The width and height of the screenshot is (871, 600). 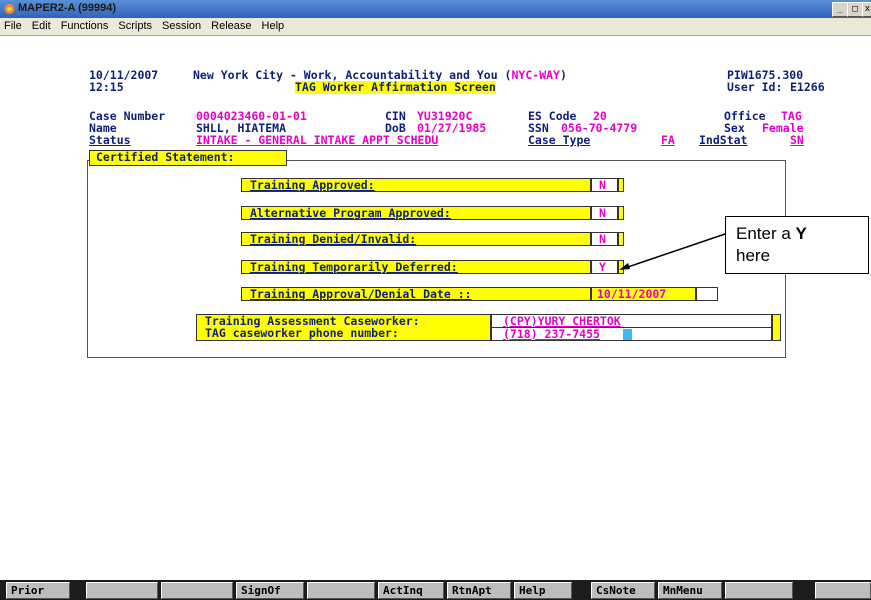 What do you see at coordinates (350, 213) in the screenshot?
I see `alt-program-label: Alternative Program Approved:` at bounding box center [350, 213].